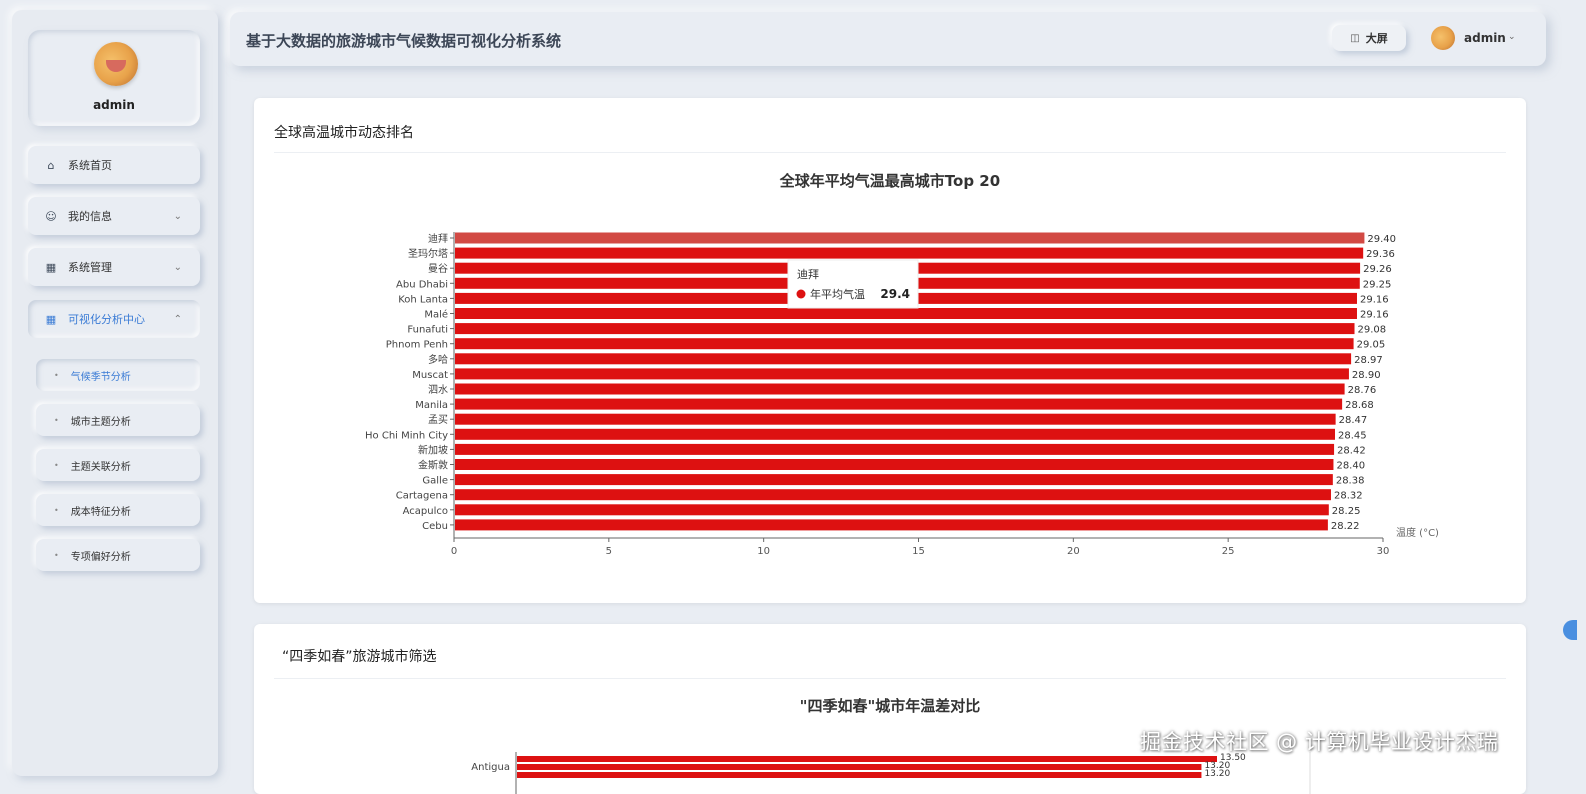 The width and height of the screenshot is (1586, 794). What do you see at coordinates (1380, 254) in the screenshot?
I see `value-label: 29.36` at bounding box center [1380, 254].